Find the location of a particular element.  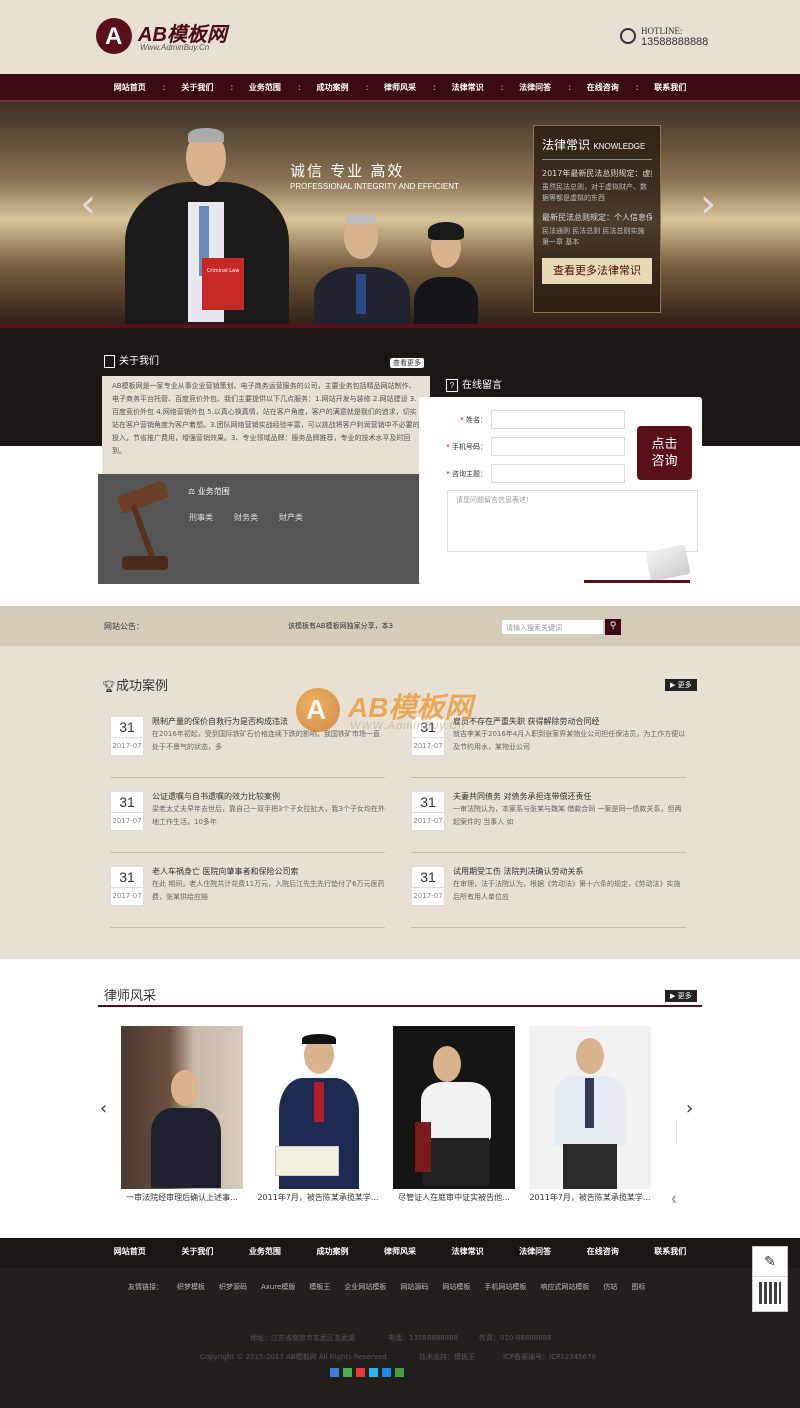

footer-nav-about: 关于我们 is located at coordinates (198, 1253).